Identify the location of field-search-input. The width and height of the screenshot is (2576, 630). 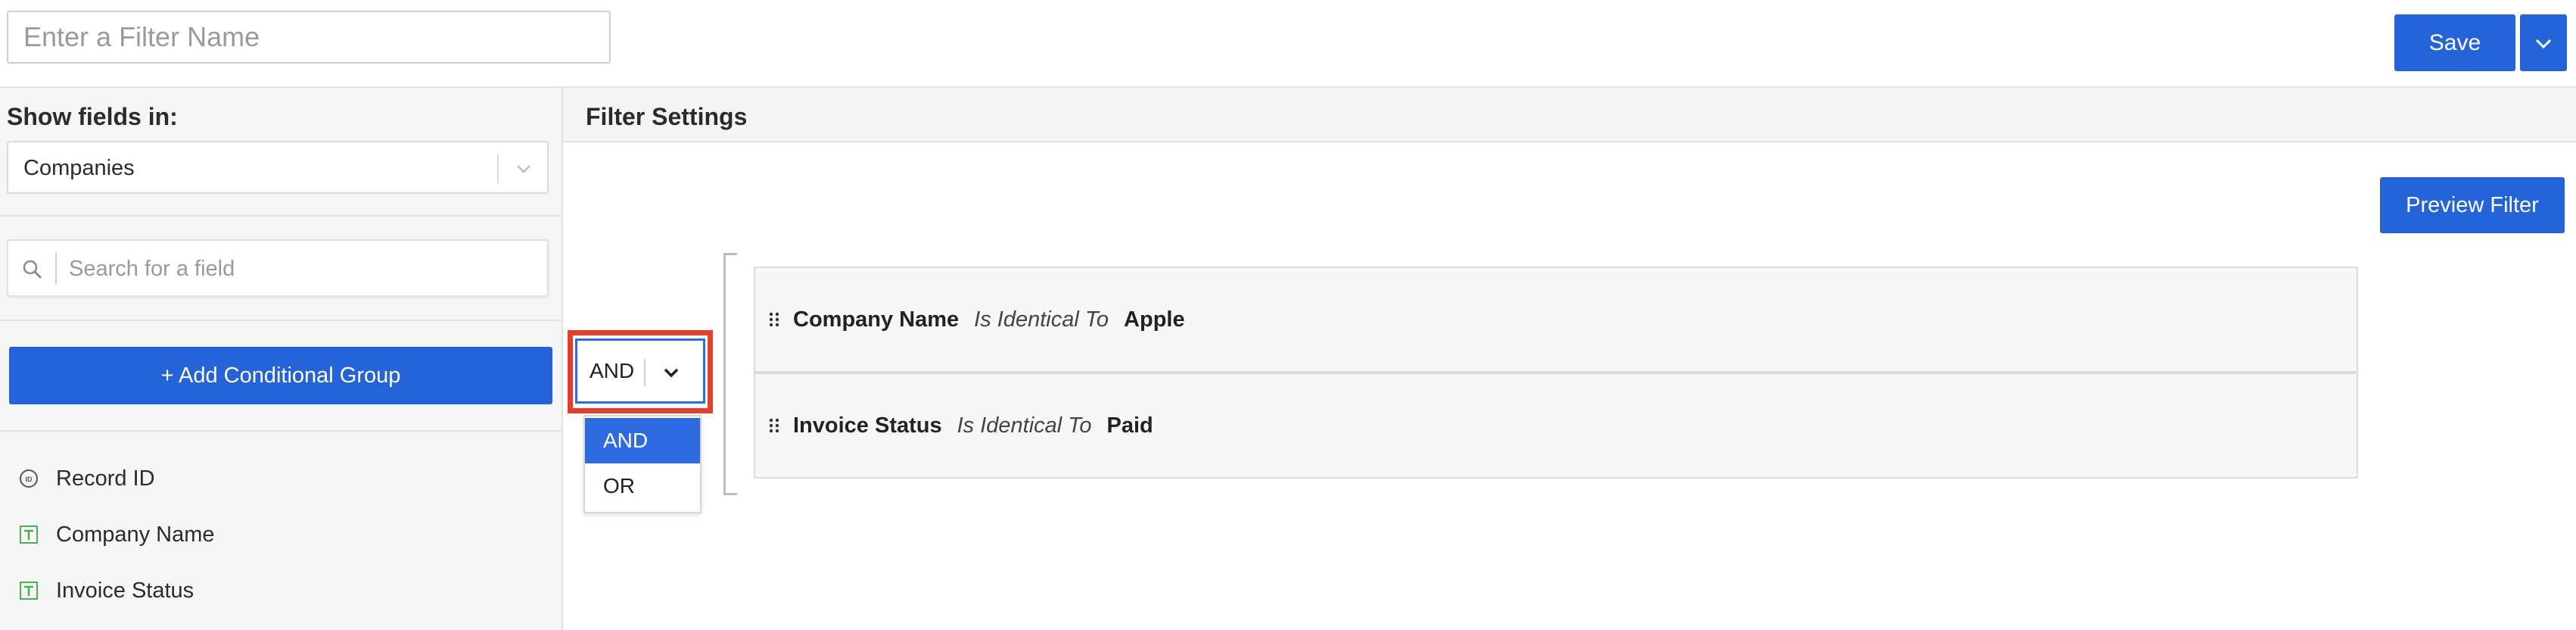
(304, 268).